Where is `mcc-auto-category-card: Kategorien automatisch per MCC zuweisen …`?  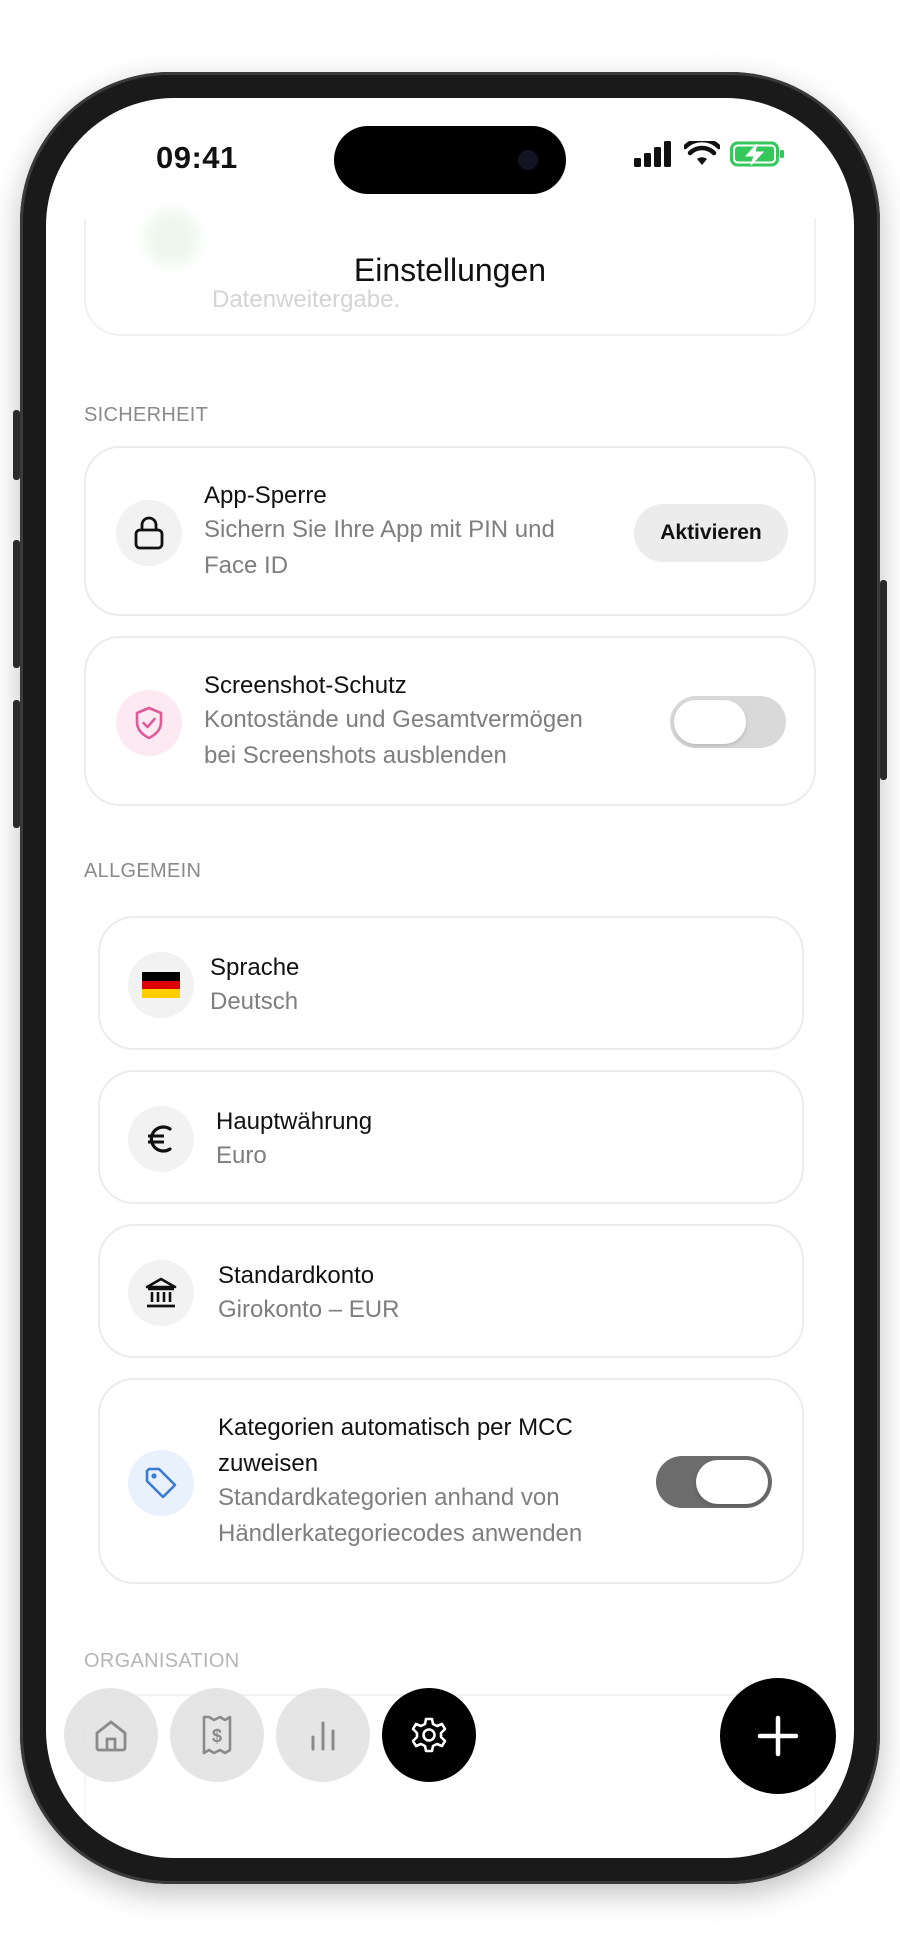 mcc-auto-category-card: Kategorien automatisch per MCC zuweisen … is located at coordinates (451, 1481).